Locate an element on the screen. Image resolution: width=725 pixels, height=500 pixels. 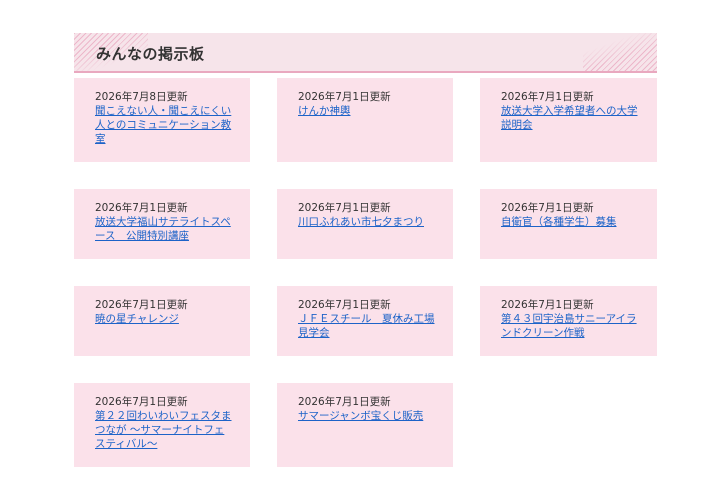
board-header: みんなの掲示板 is located at coordinates (365, 53).